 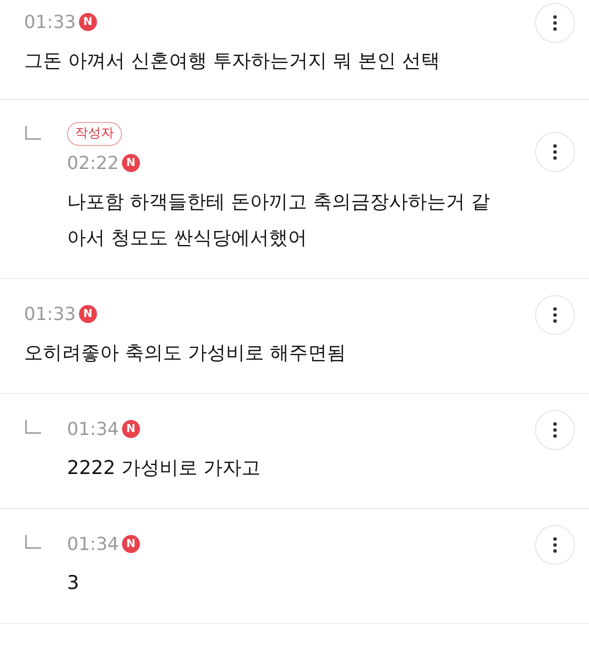 What do you see at coordinates (164, 468) in the screenshot?
I see `comment-text: 2222 가성비로 가자고` at bounding box center [164, 468].